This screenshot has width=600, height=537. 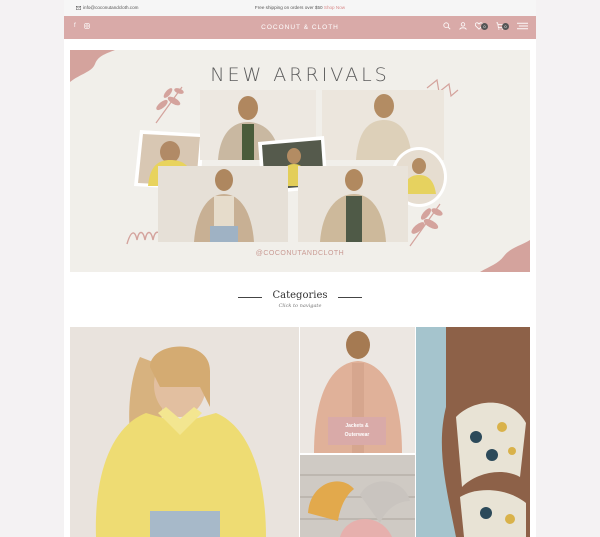 I want to click on cart-button: 0, so click(x=502, y=26).